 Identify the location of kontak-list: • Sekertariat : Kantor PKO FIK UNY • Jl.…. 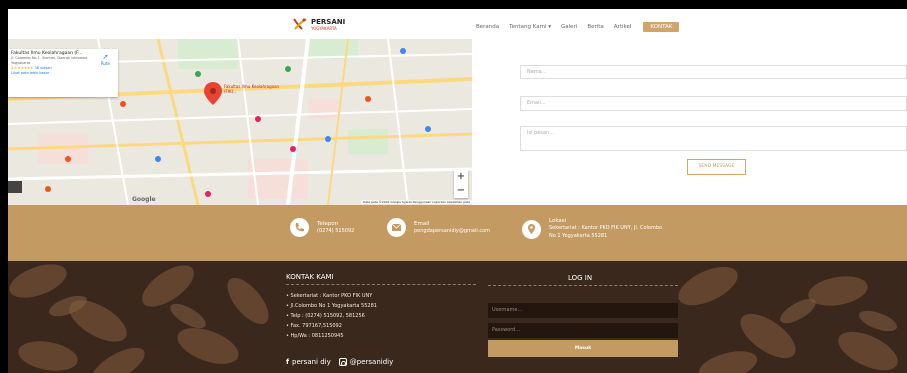
(331, 316).